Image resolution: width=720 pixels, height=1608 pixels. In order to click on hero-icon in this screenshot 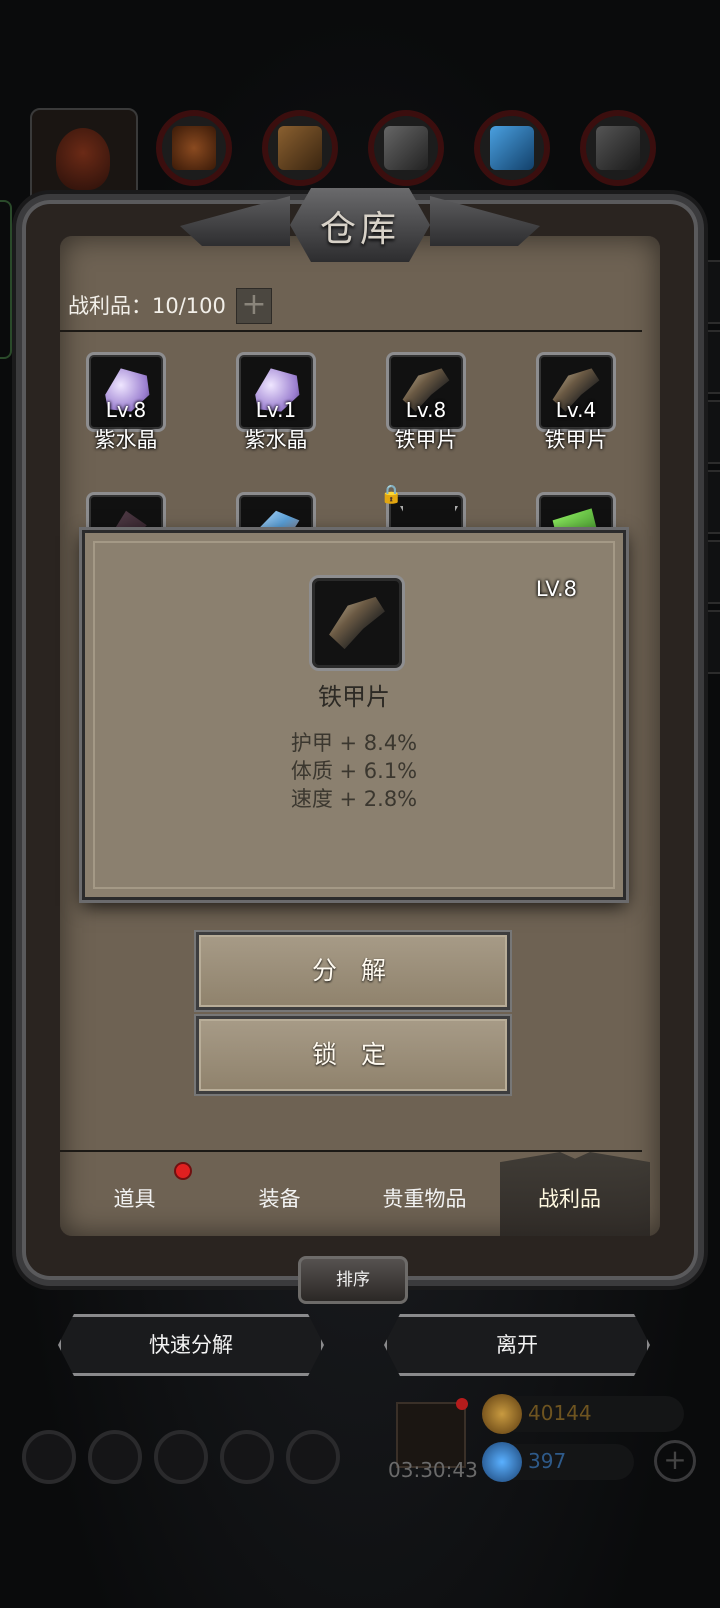, I will do `click(83, 159)`.